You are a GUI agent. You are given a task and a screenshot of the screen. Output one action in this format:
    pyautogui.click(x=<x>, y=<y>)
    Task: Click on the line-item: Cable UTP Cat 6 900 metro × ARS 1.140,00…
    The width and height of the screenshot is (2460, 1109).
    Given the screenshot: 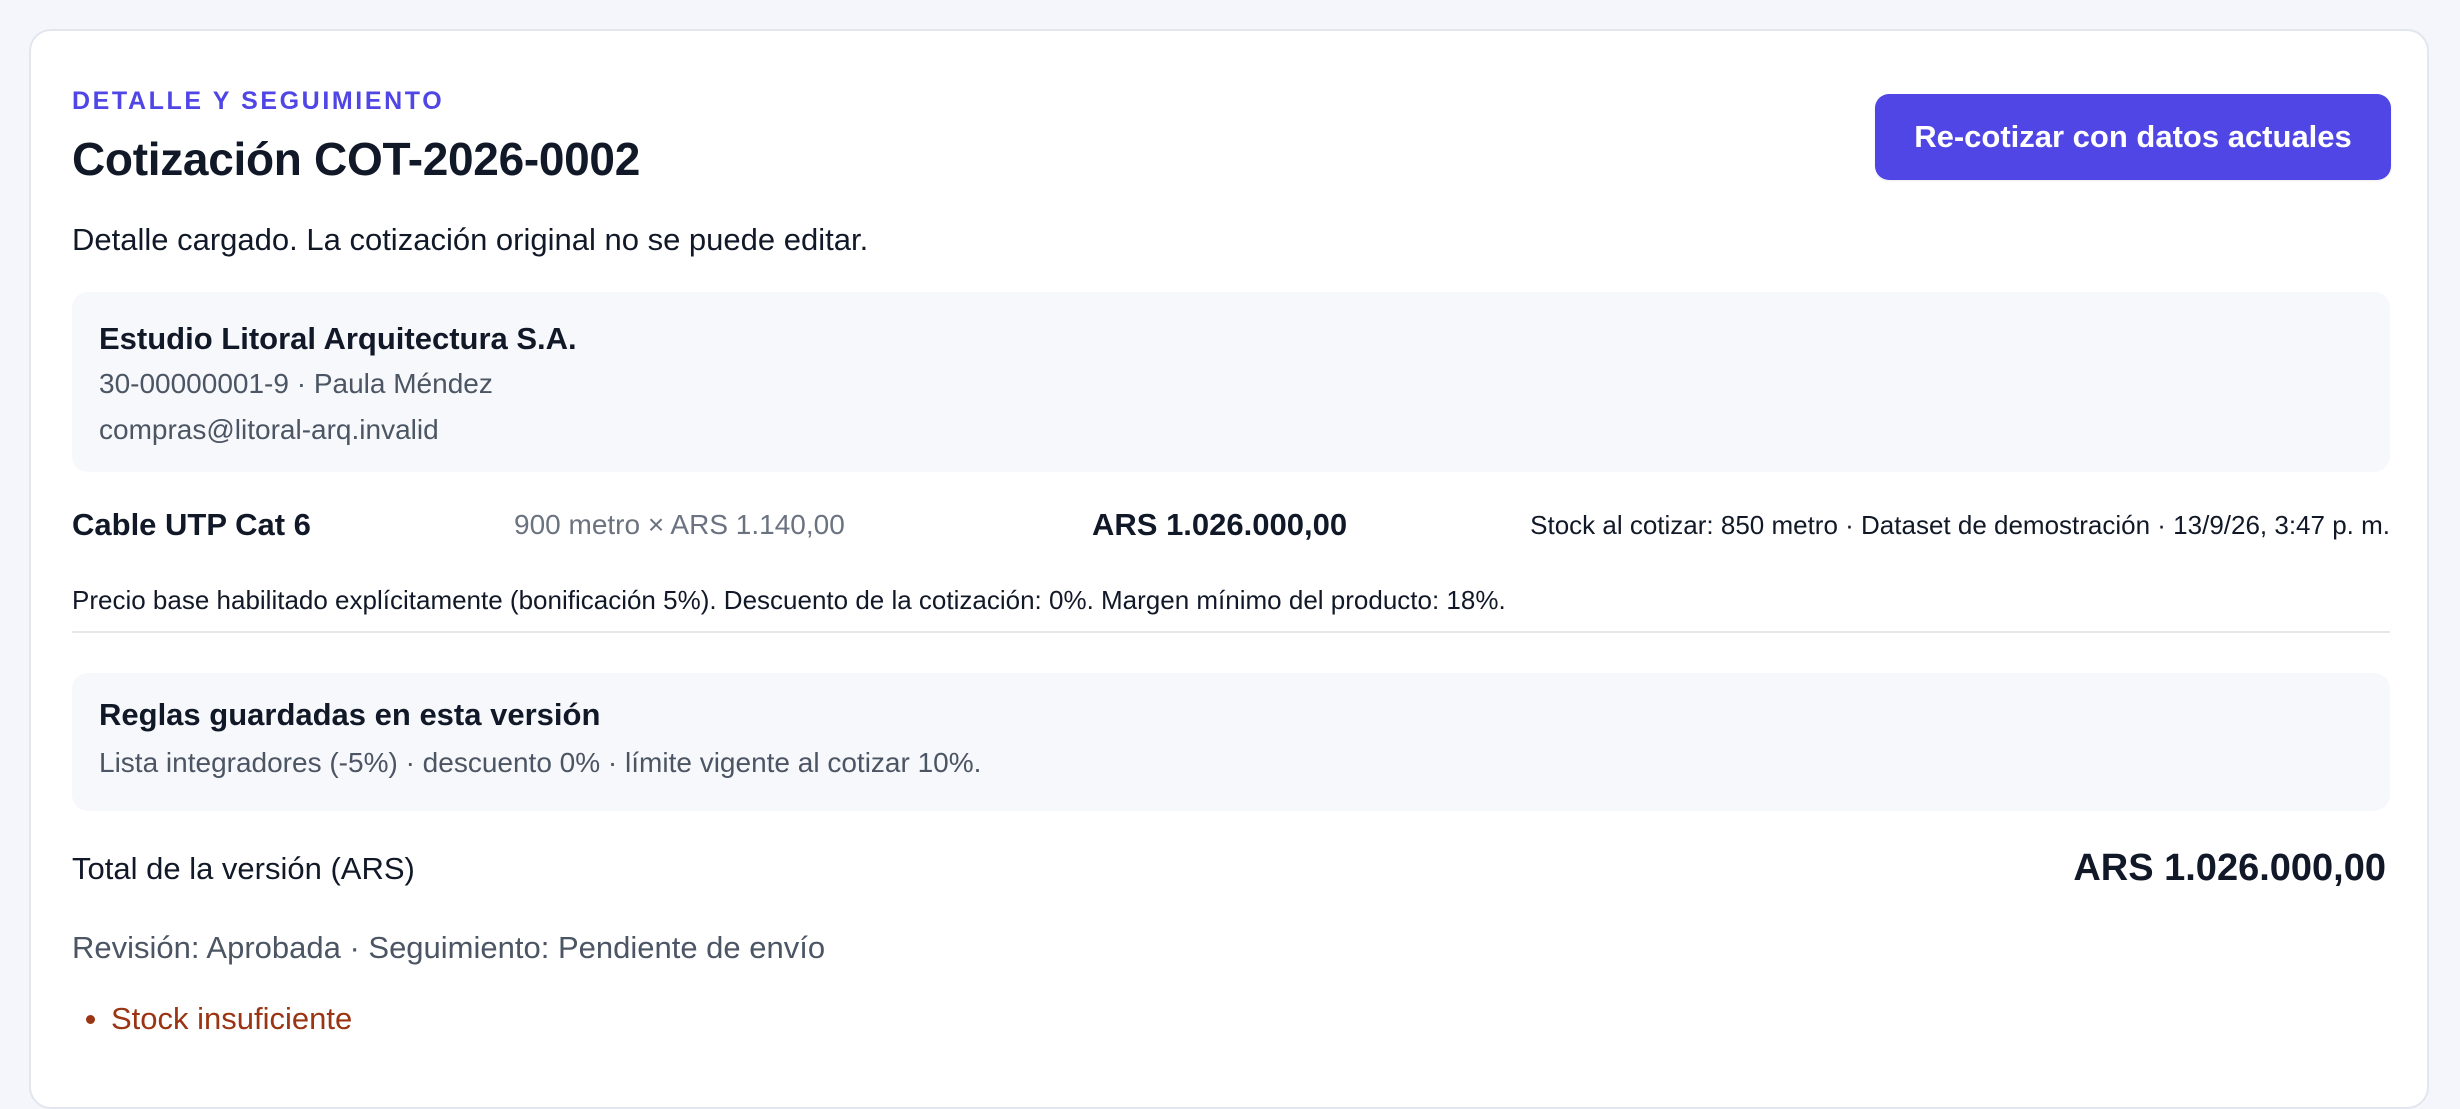 What is the action you would take?
    pyautogui.click(x=1231, y=525)
    